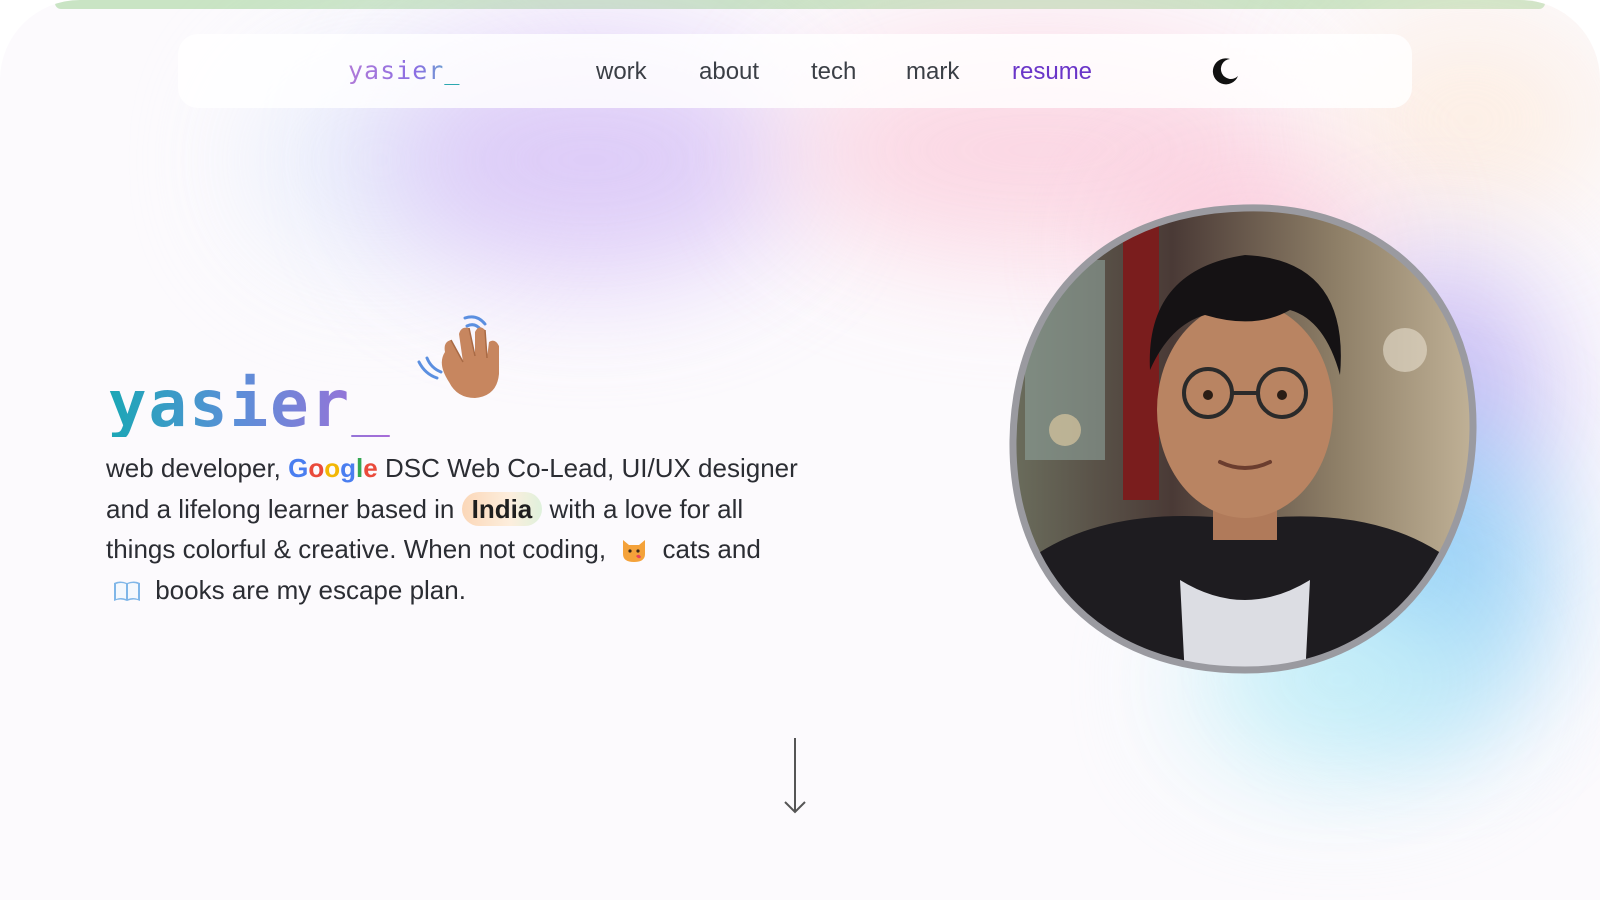  I want to click on open-book-icon, so click(127, 591).